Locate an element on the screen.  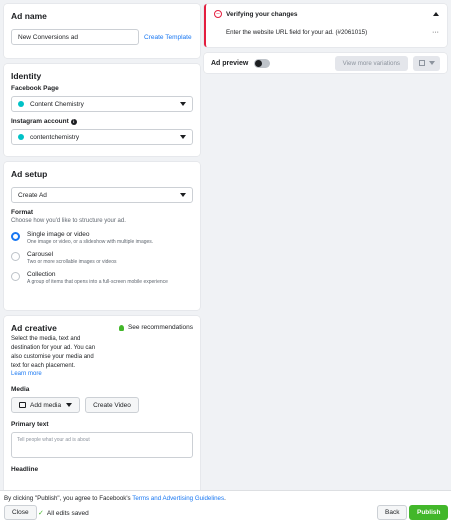
ad-setup-select: Create Ad is located at coordinates (102, 195).